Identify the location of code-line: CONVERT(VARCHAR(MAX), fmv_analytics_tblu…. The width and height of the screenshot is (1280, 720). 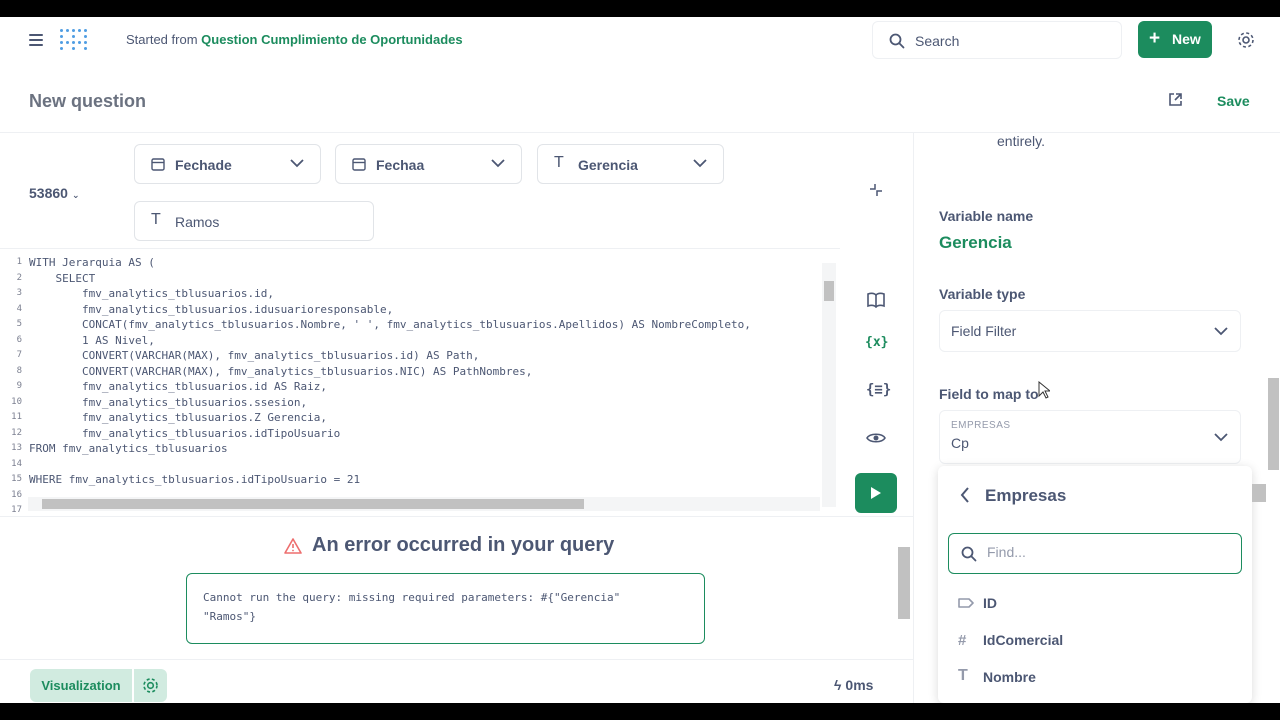
(254, 355).